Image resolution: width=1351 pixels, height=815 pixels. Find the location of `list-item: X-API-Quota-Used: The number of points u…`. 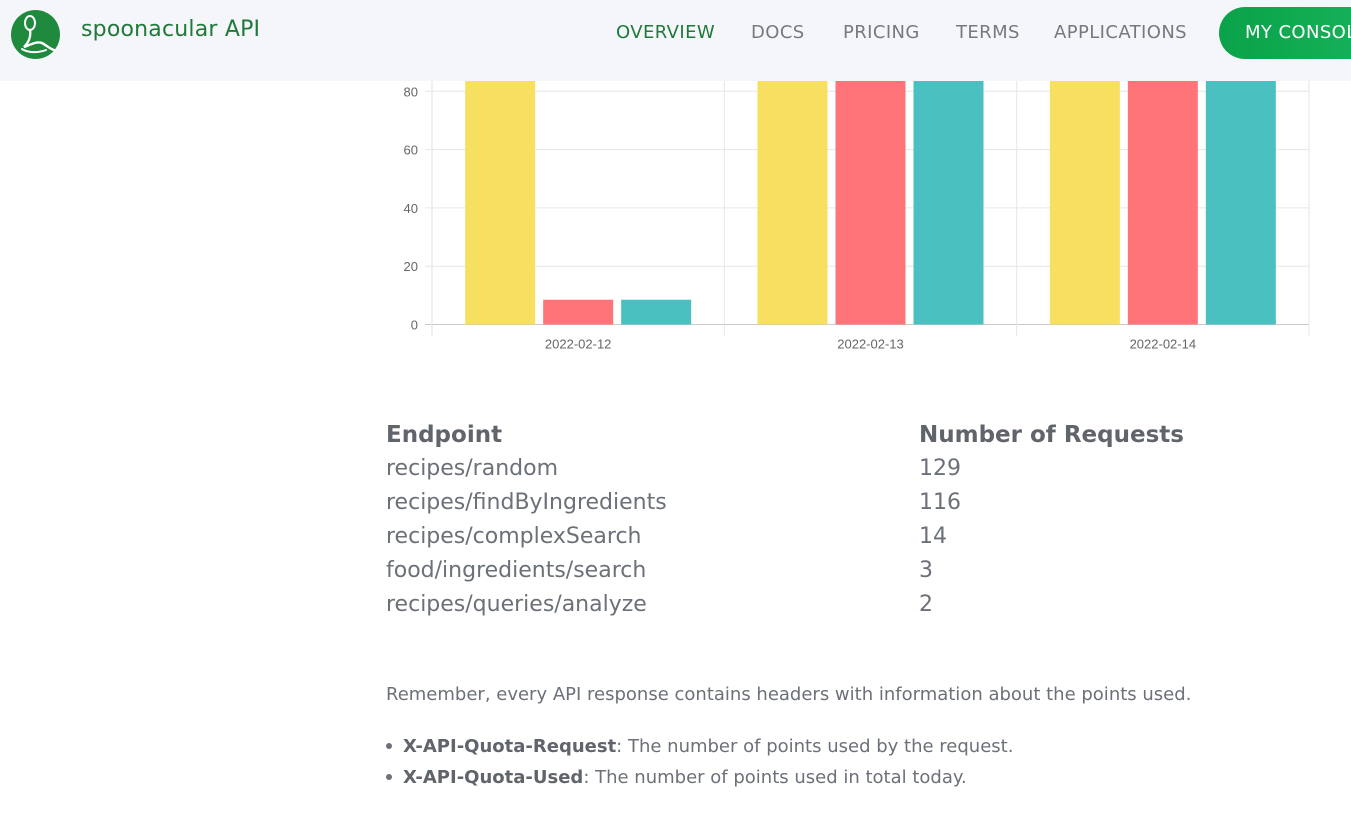

list-item: X-API-Quota-Used: The number of points u… is located at coordinates (699, 777).